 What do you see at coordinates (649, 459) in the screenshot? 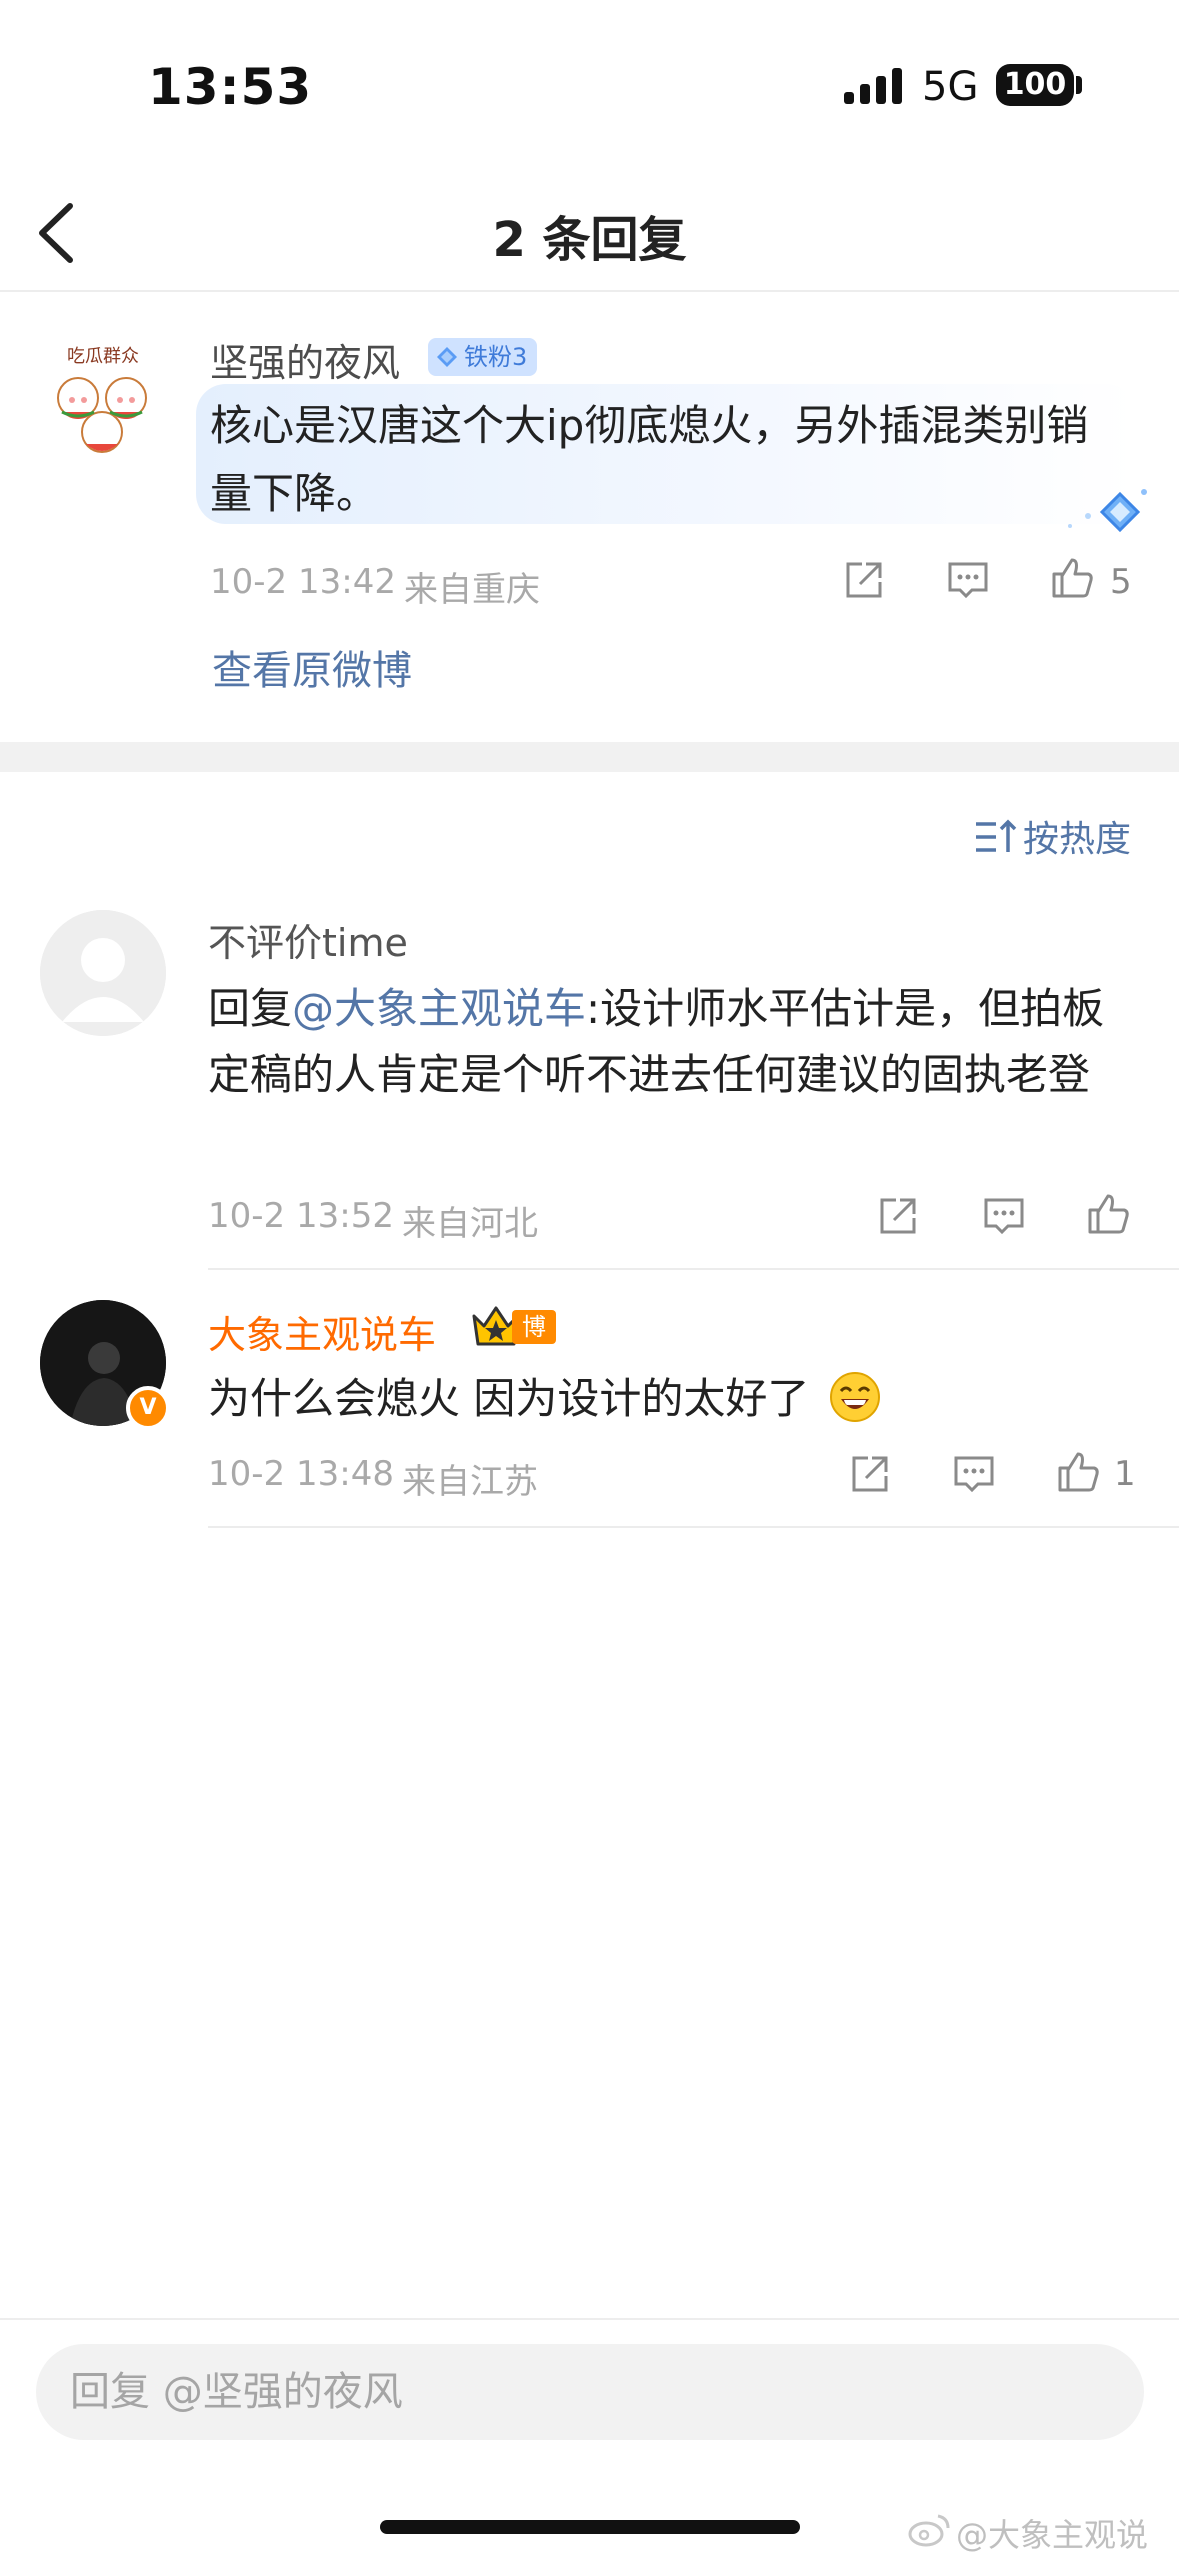
I see `comment-text: 核心是汉唐这个大ip彻底熄火，另外插混类别销量下降。` at bounding box center [649, 459].